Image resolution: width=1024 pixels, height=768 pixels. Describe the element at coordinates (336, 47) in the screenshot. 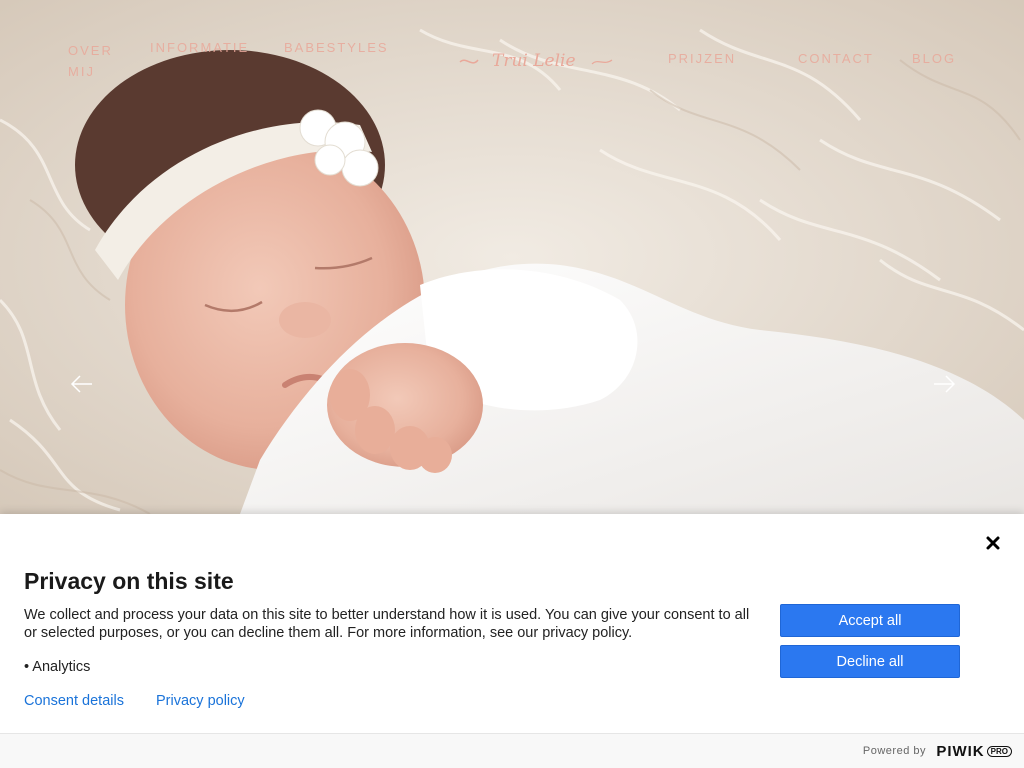

I see `nav-babestyles: BABESTYLES` at that location.